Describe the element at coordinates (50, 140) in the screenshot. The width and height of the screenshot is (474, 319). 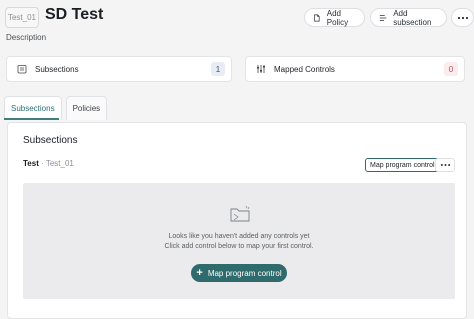
I see `panel-title: Subsections` at that location.